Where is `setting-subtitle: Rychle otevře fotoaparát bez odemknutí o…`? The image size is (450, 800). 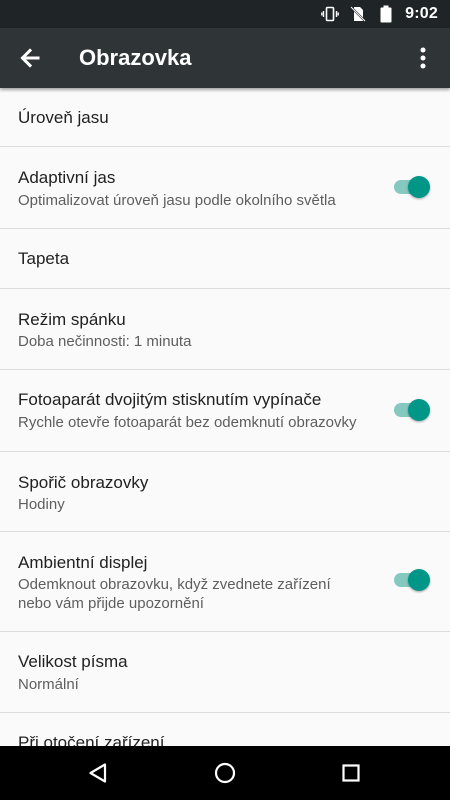 setting-subtitle: Rychle otevře fotoaparát bez odemknutí o… is located at coordinates (187, 422).